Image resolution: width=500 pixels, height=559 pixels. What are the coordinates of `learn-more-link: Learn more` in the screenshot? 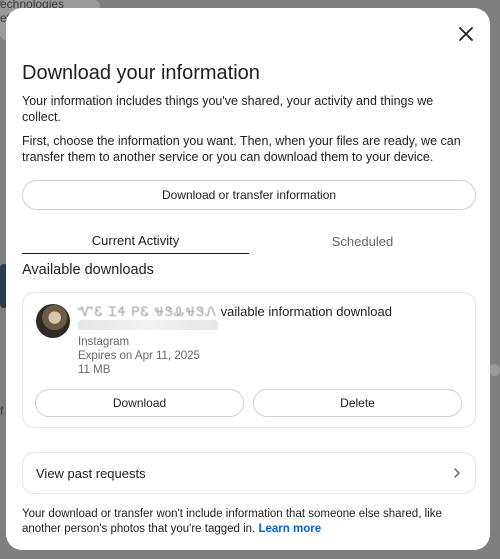 It's located at (289, 529).